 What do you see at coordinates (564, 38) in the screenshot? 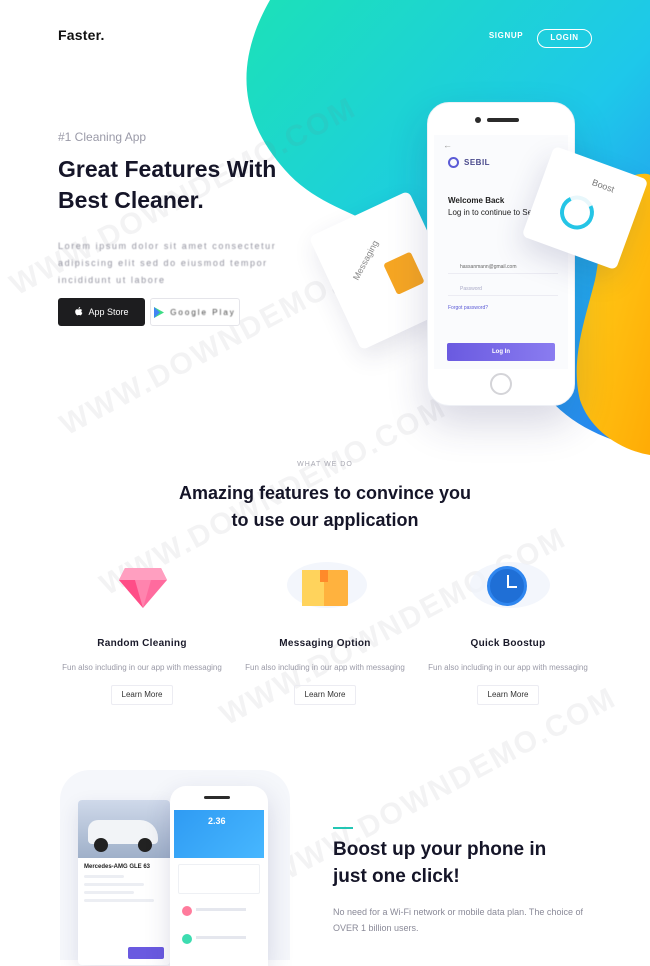
I see `login-button: LOGIN` at bounding box center [564, 38].